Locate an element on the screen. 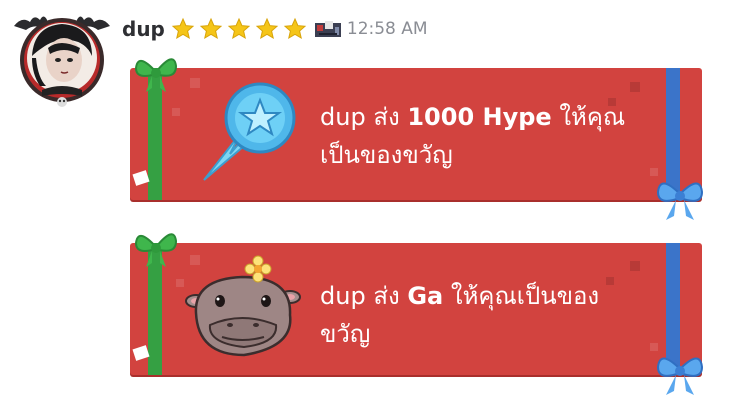 This screenshot has width=750, height=410. gift-message: dup ส่ง 1000 Hype ให้คุณเป็นของขวัญ is located at coordinates (485, 136).